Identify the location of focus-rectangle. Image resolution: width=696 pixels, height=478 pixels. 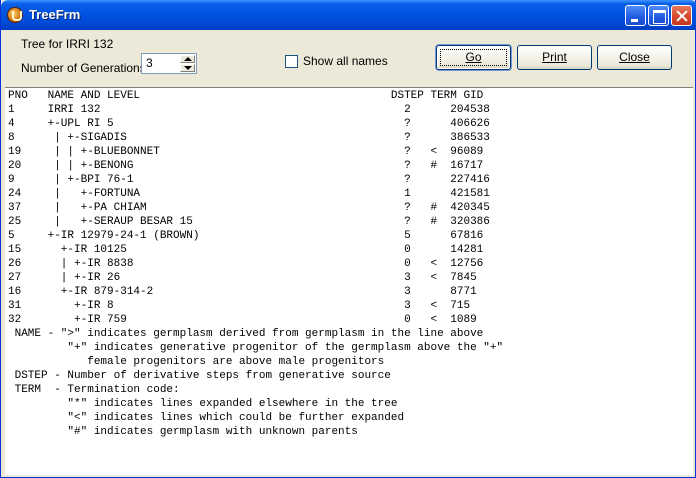
(473, 57).